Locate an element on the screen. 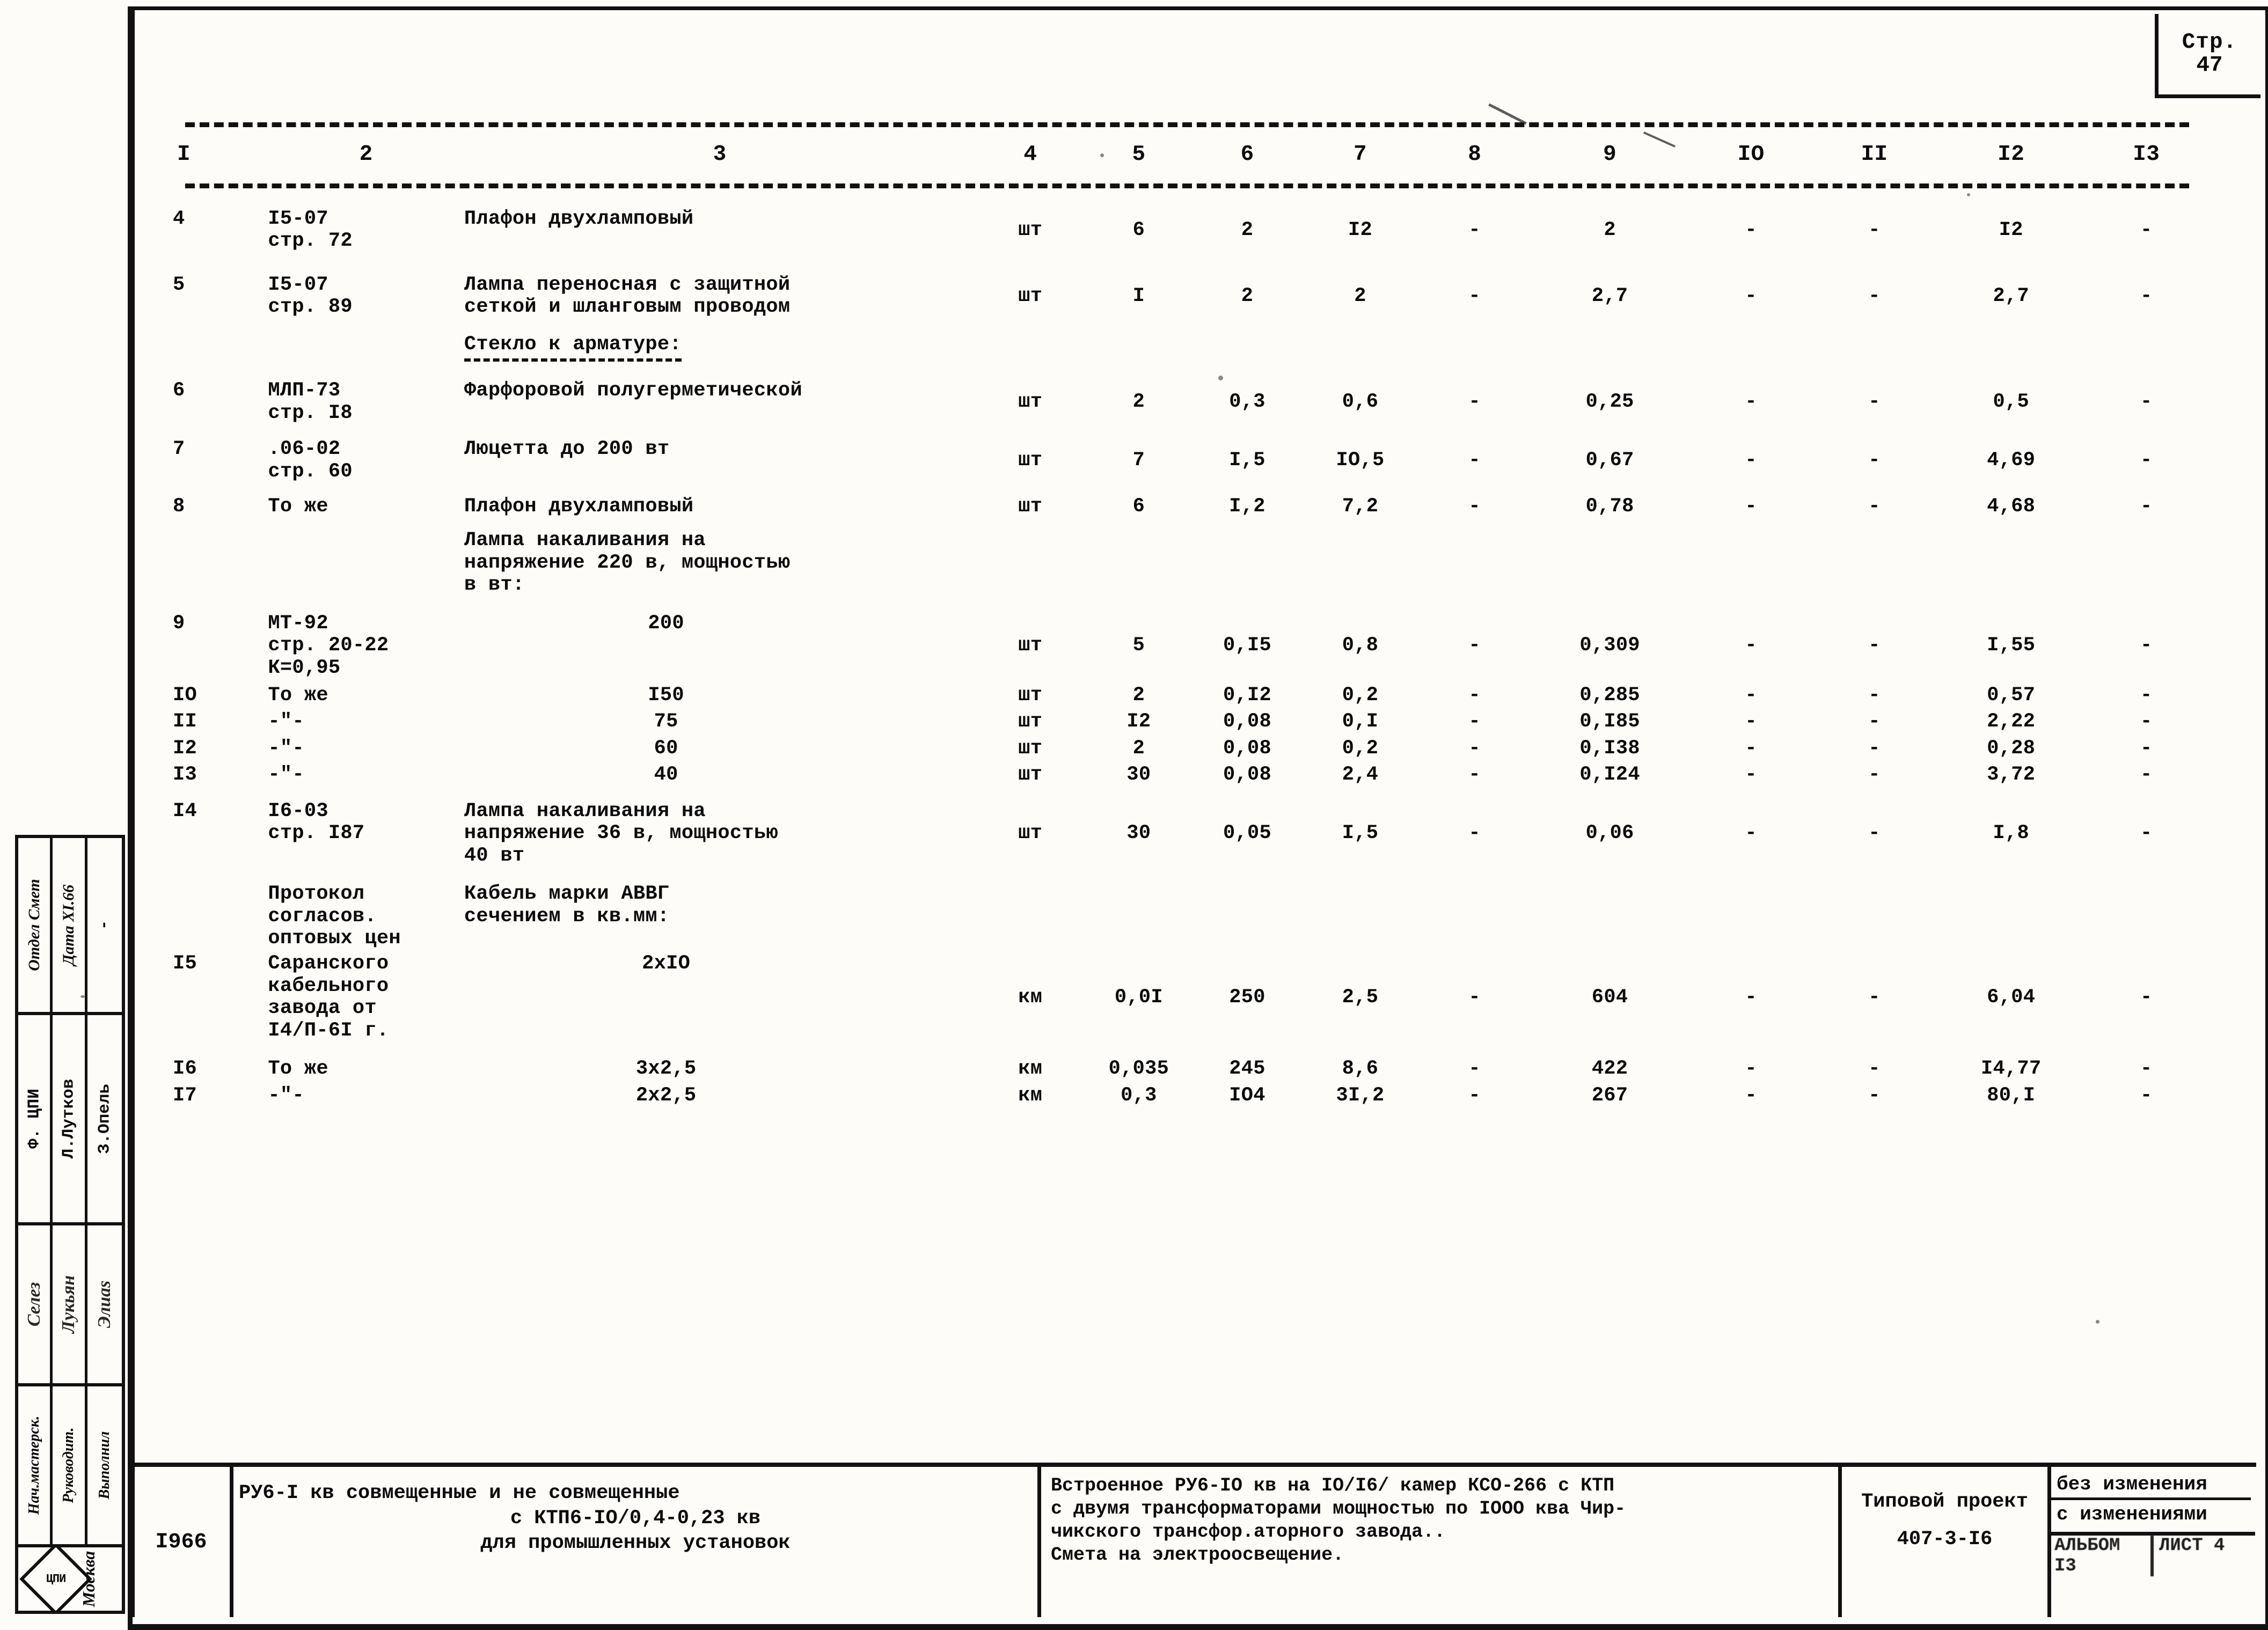  row-number: II is located at coordinates (215, 722).